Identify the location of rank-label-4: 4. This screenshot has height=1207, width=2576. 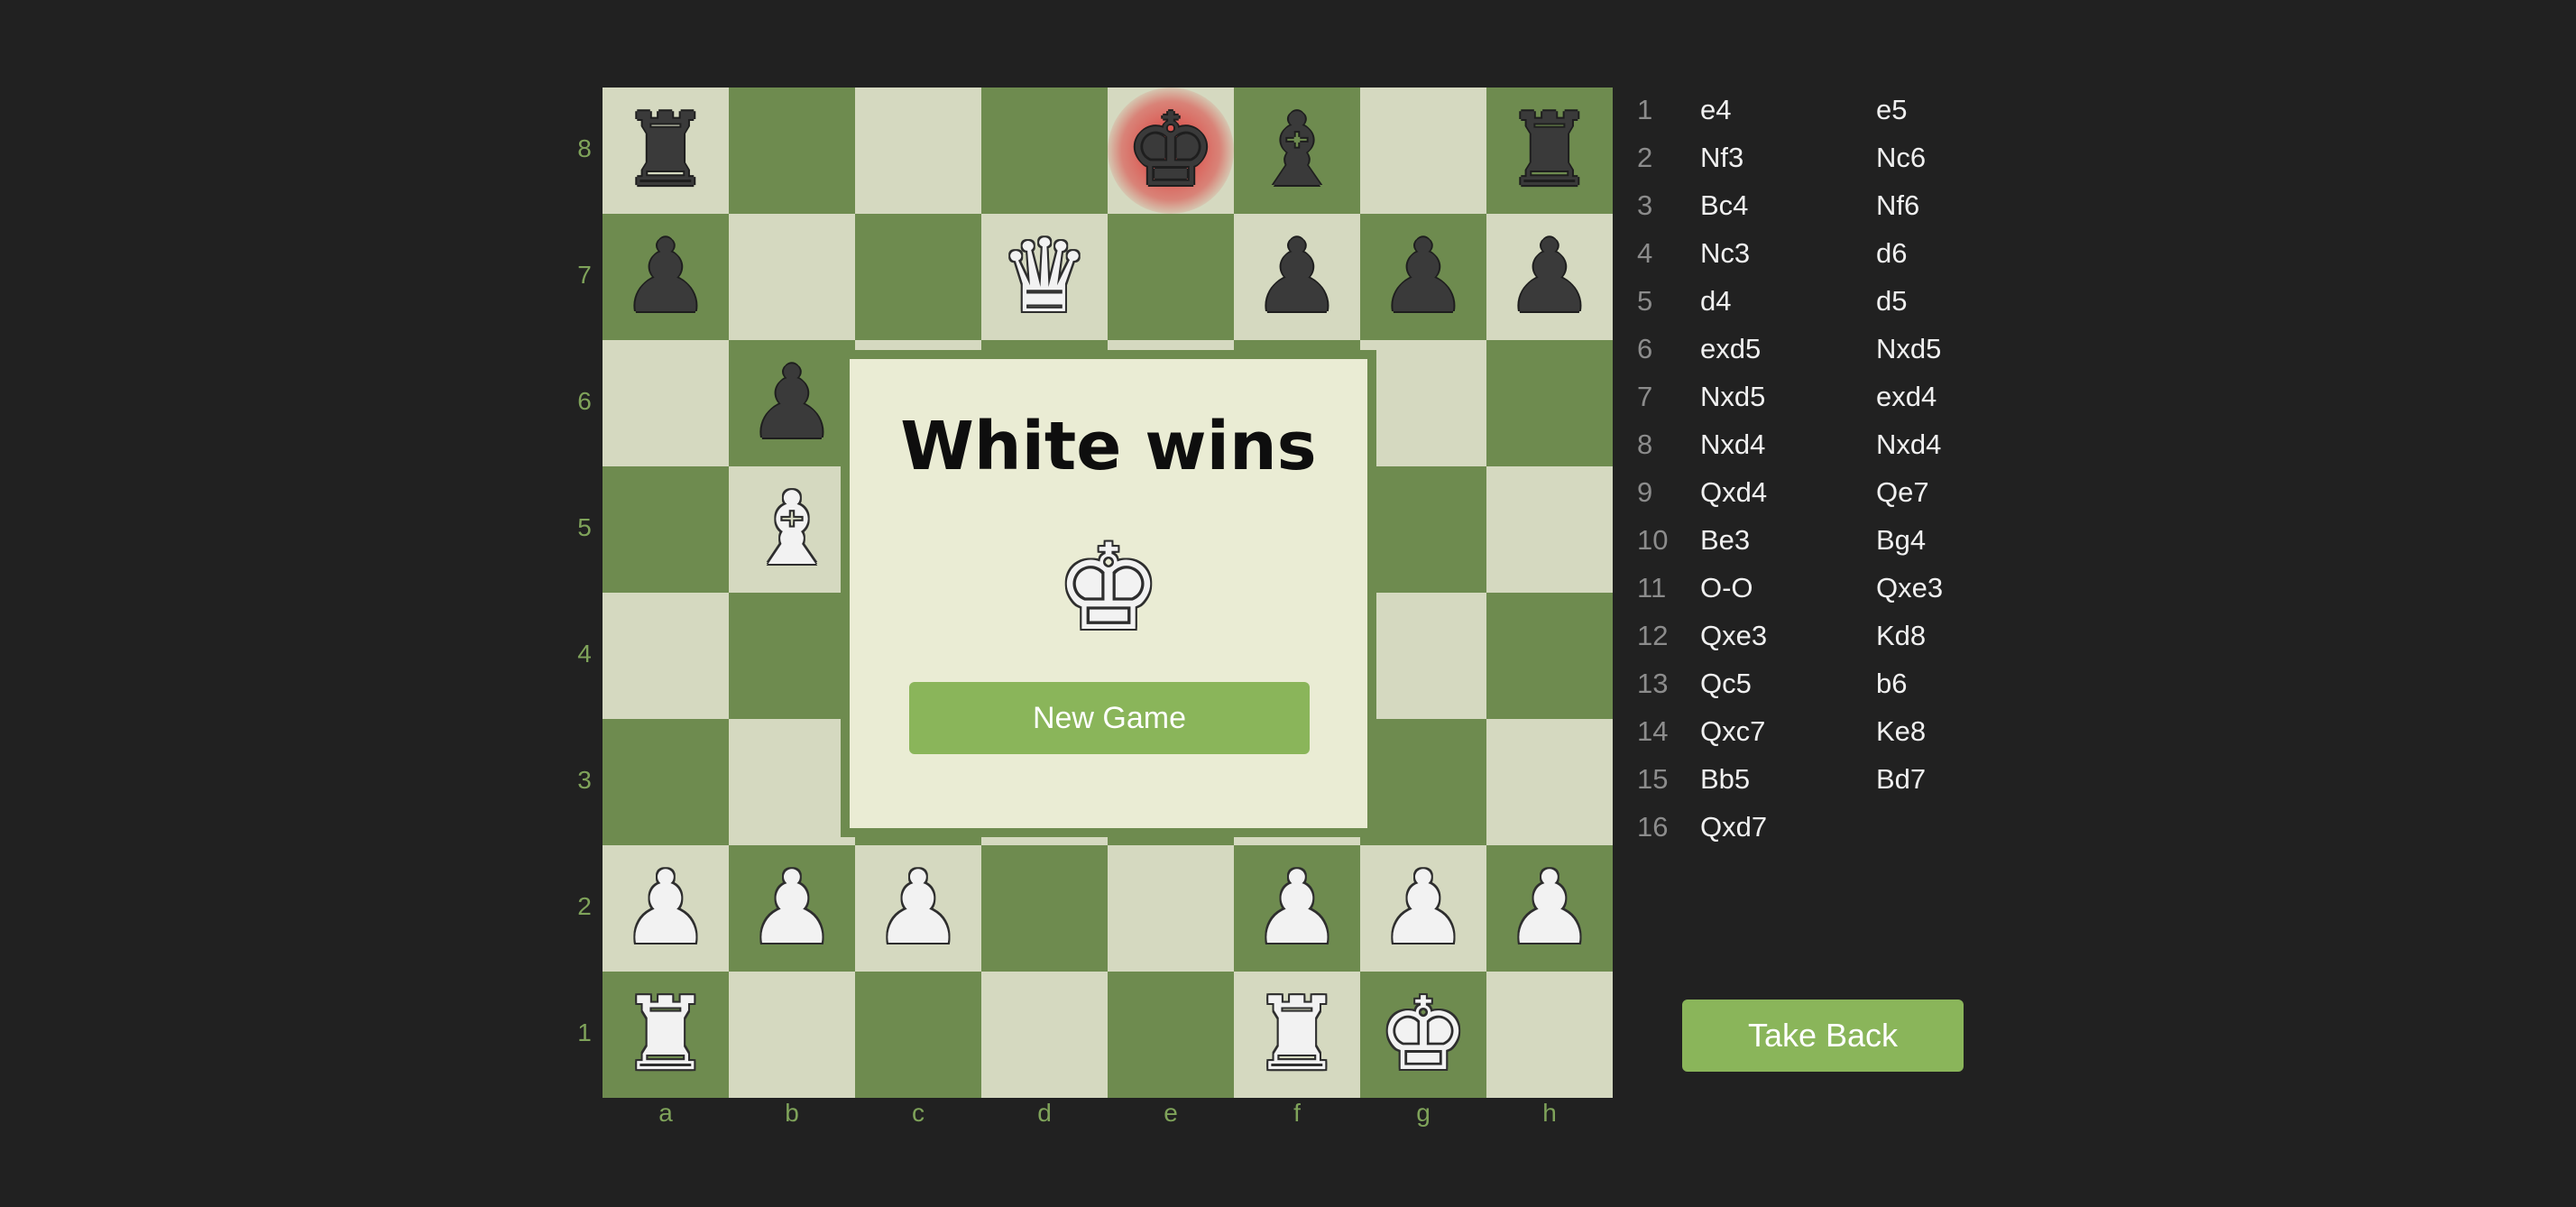
(585, 654).